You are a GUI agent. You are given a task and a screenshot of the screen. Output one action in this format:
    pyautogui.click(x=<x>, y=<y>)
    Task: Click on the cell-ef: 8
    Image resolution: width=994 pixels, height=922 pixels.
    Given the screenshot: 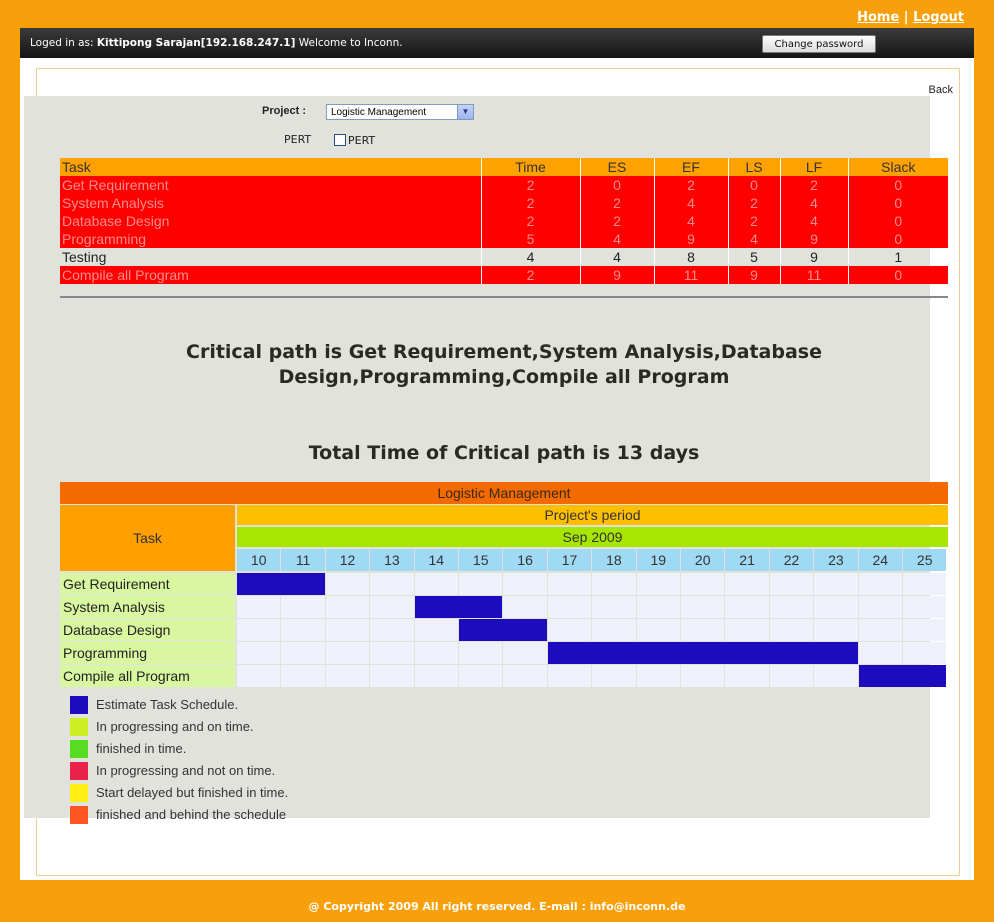 What is the action you would take?
    pyautogui.click(x=691, y=257)
    